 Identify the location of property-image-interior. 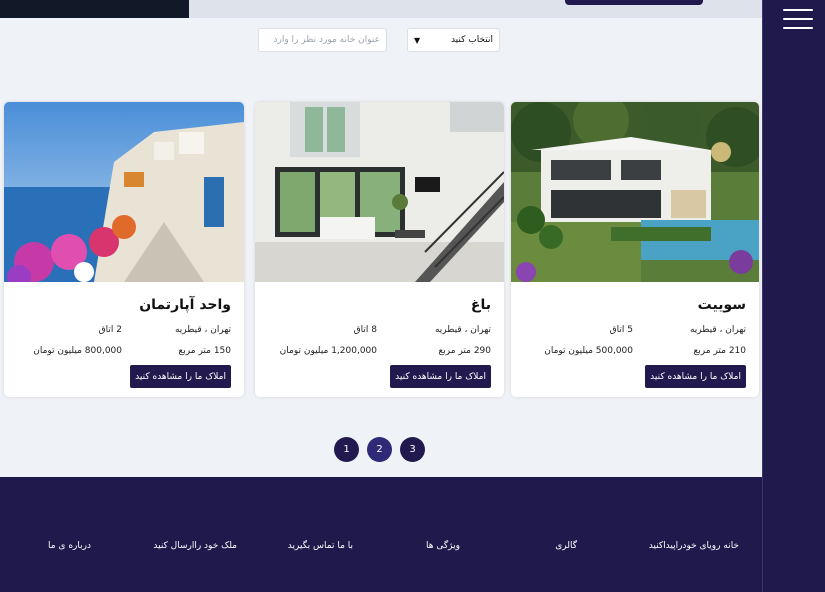
(379, 192).